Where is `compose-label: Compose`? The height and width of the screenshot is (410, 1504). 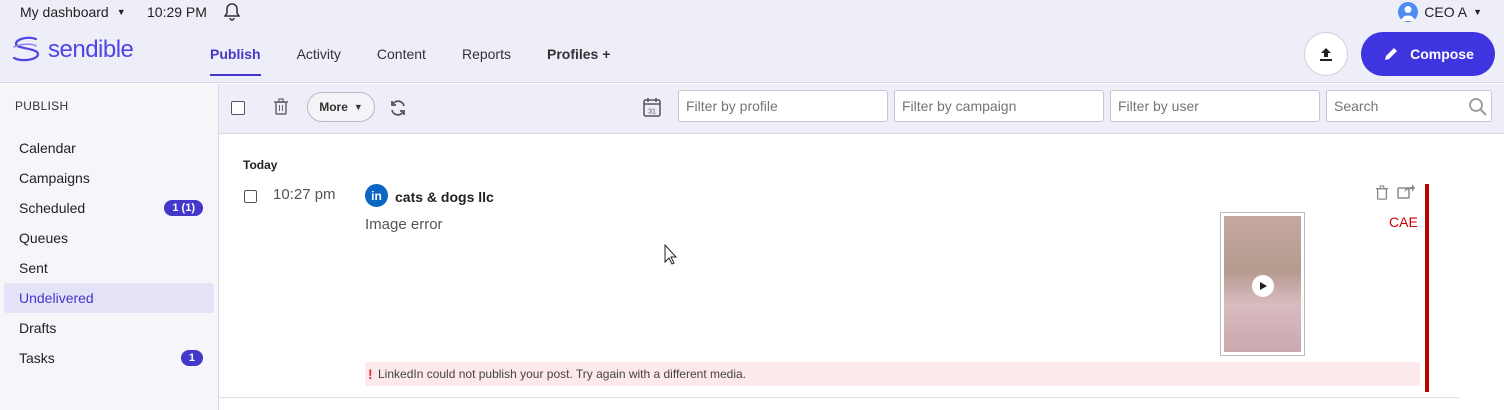
compose-label: Compose is located at coordinates (1442, 54).